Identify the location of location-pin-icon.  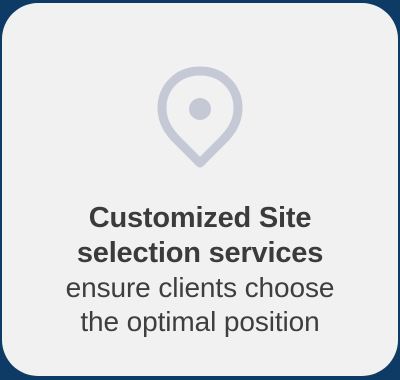
(200, 117).